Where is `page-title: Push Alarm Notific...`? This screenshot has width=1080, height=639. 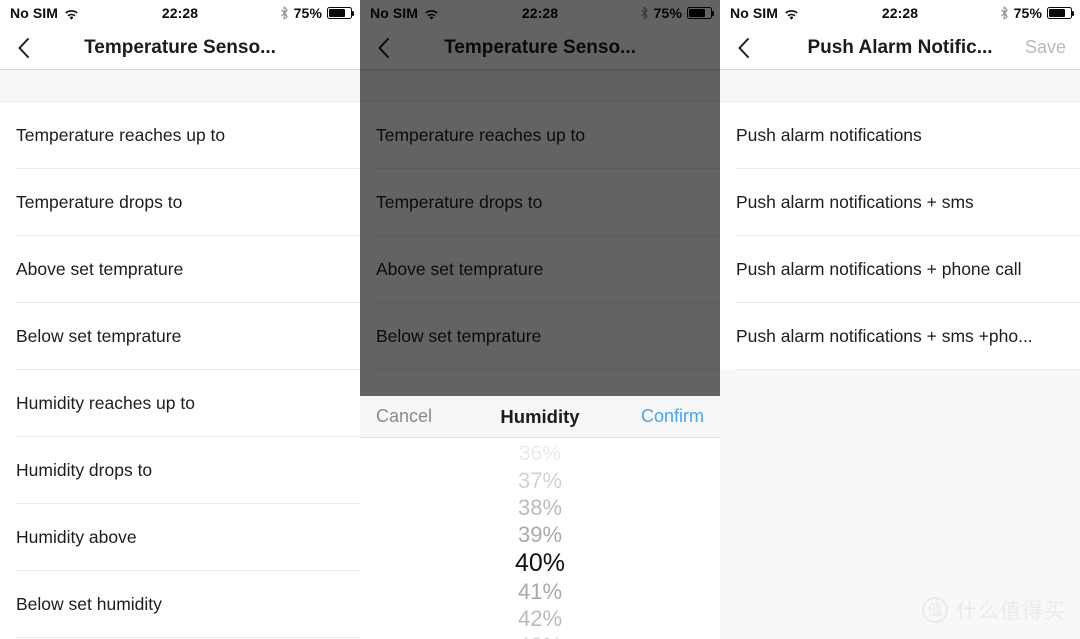
page-title: Push Alarm Notific... is located at coordinates (900, 47).